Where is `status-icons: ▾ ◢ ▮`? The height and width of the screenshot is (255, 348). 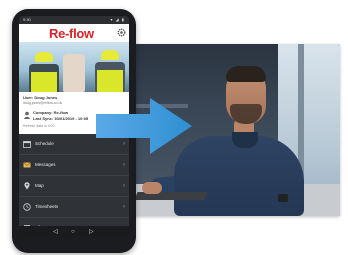 status-icons: ▾ ◢ ▮ is located at coordinates (117, 19).